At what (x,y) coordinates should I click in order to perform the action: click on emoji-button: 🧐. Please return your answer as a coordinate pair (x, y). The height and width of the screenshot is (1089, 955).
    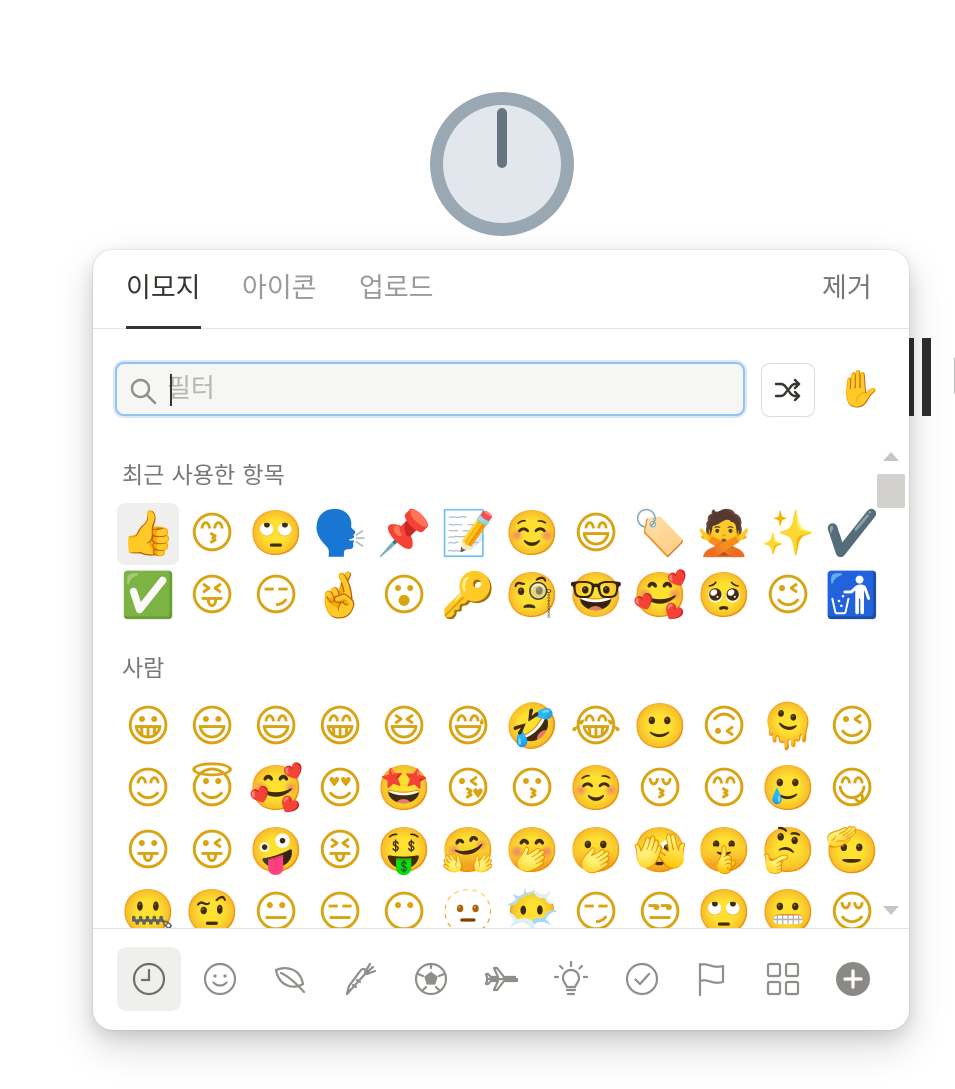
    Looking at the image, I should click on (532, 596).